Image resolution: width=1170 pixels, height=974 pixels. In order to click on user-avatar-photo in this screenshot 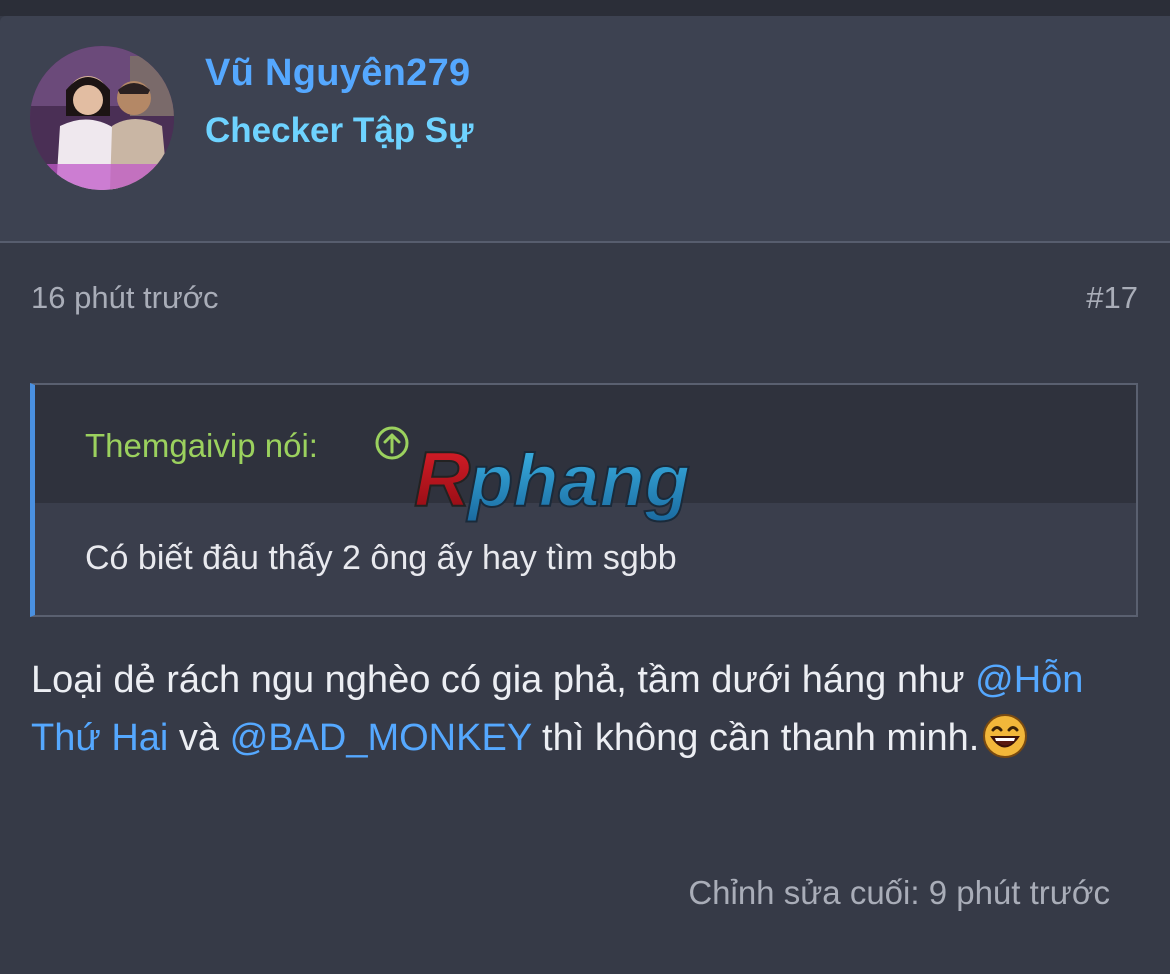, I will do `click(102, 118)`.